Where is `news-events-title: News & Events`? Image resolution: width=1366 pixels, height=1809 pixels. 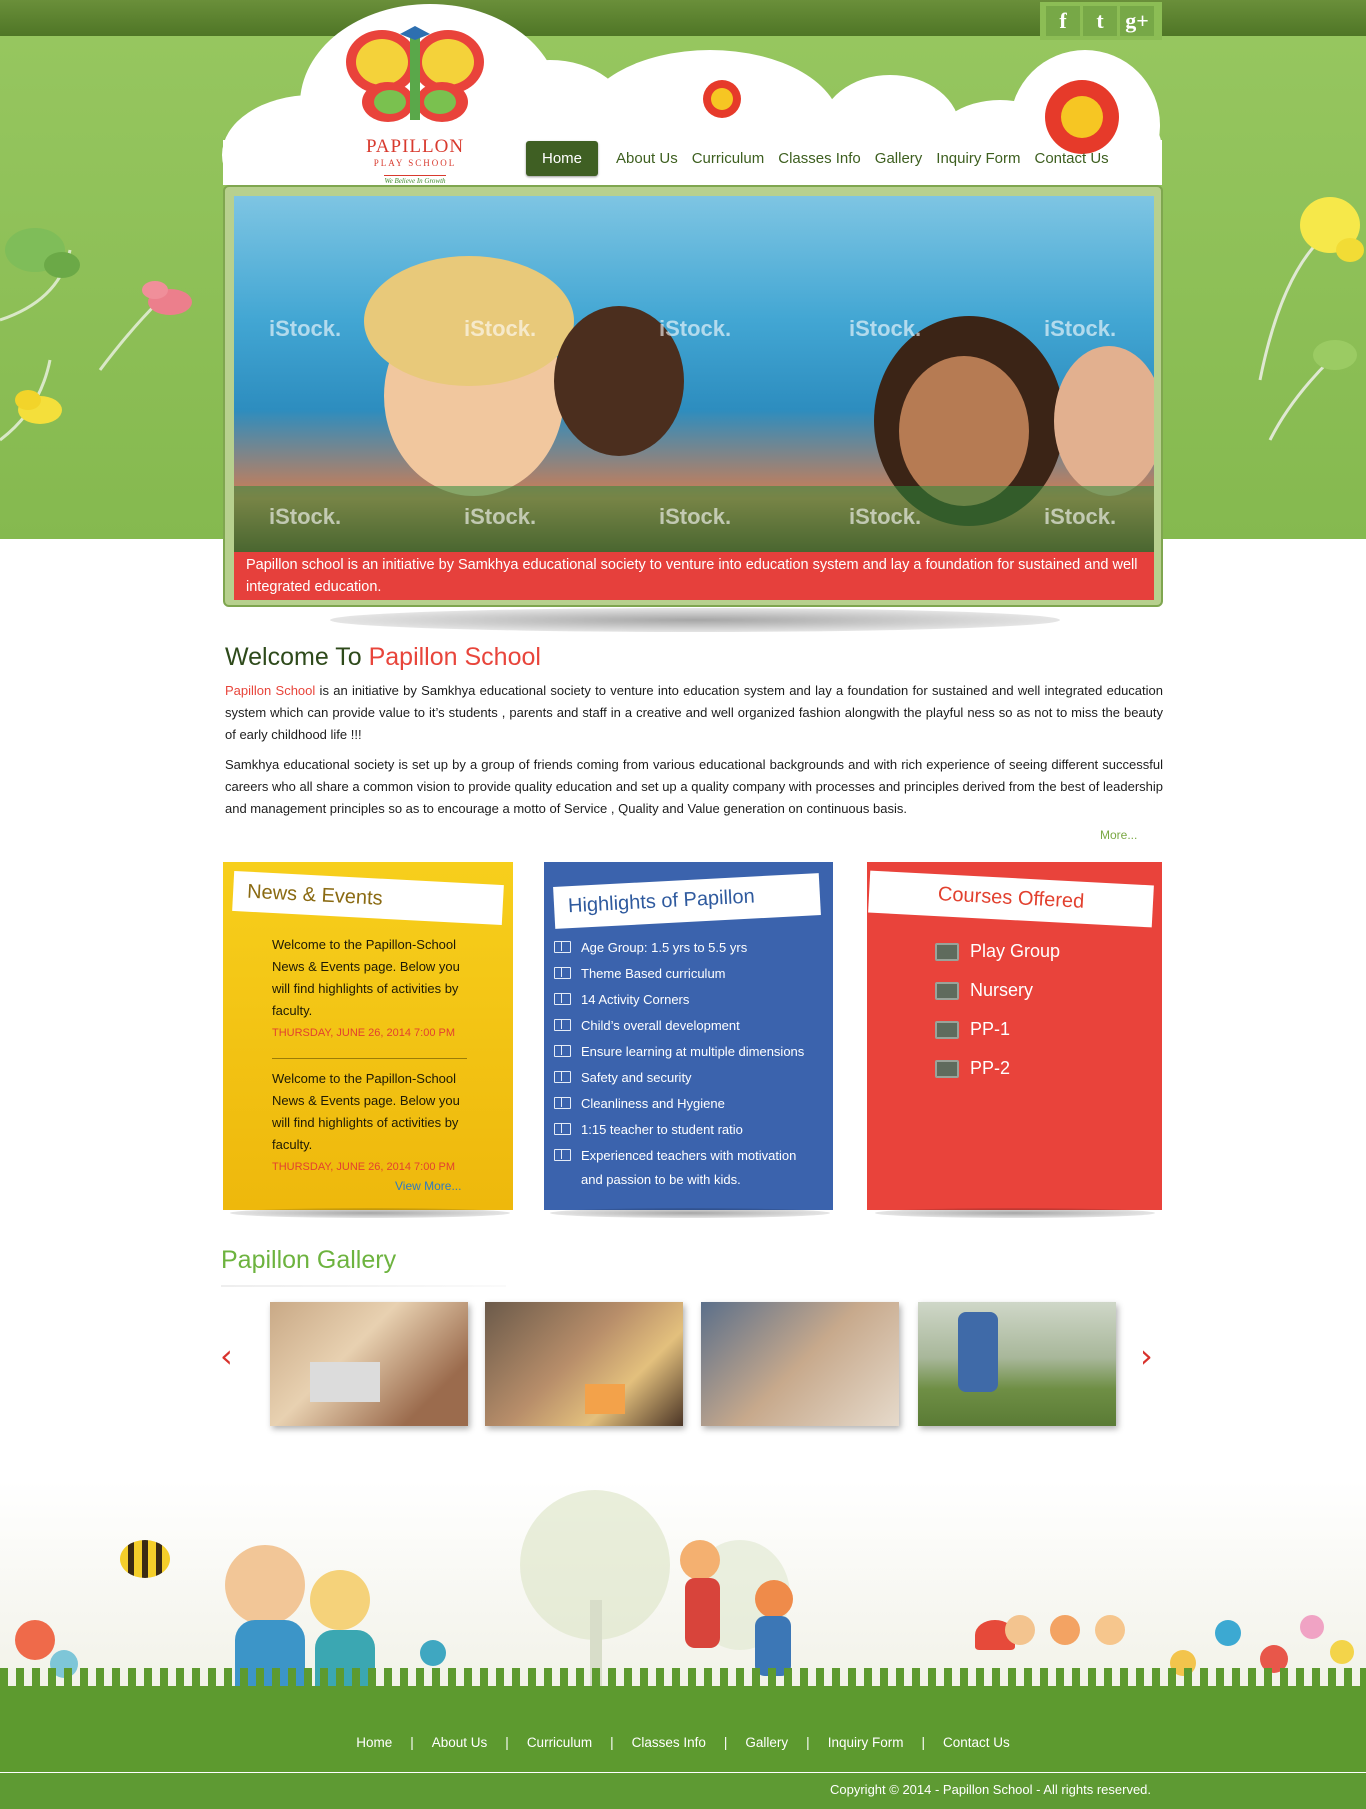 news-events-title: News & Events is located at coordinates (368, 898).